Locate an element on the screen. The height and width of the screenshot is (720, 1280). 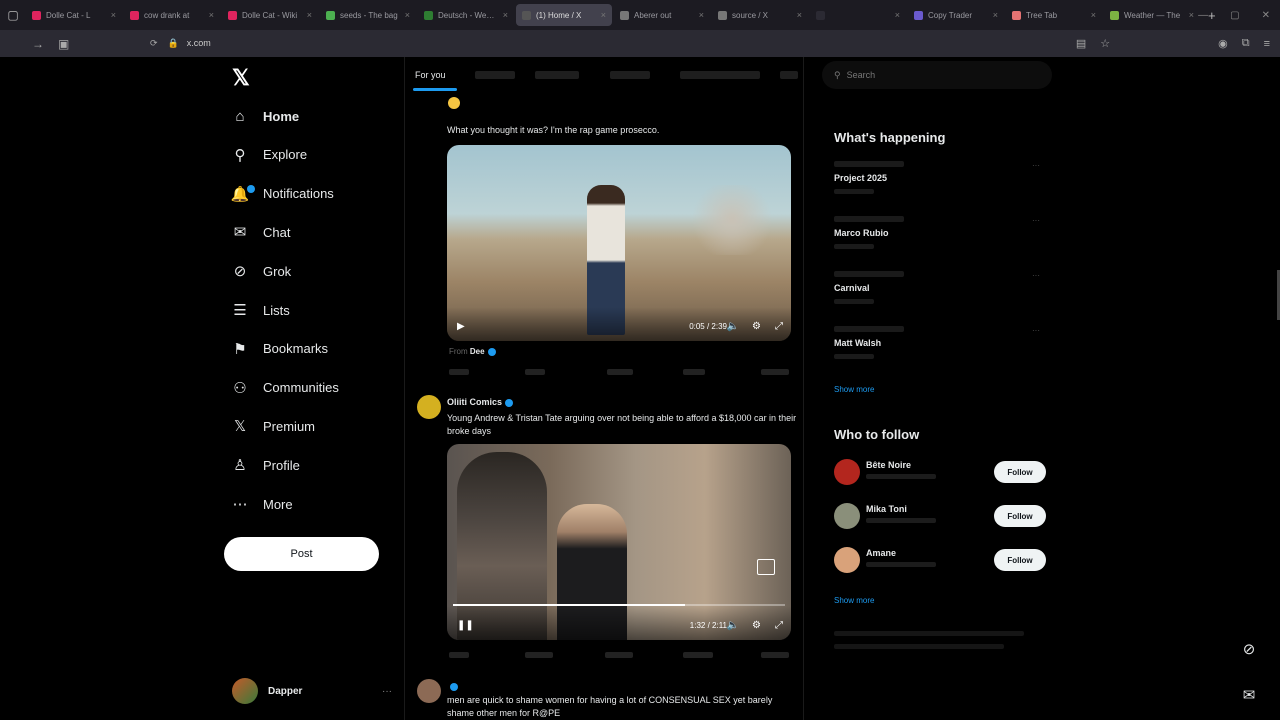
browser-tab: Weather — The × is located at coordinates (1152, 15).